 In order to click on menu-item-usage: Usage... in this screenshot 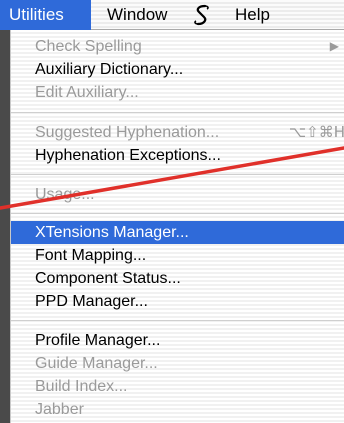, I will do `click(177, 194)`.